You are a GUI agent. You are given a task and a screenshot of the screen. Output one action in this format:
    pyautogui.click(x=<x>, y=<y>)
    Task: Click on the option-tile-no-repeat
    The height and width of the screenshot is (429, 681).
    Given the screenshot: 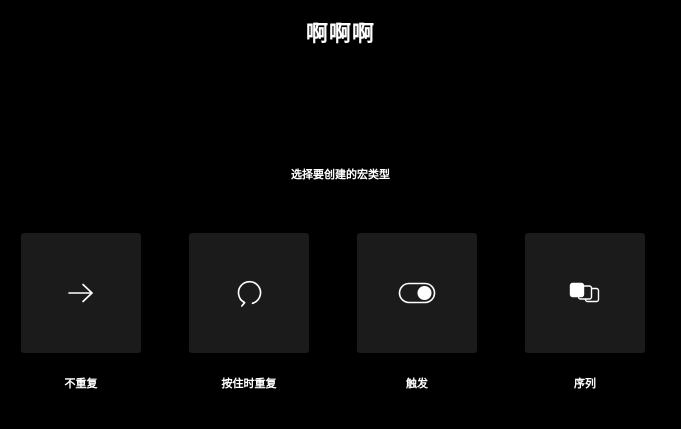 What is the action you would take?
    pyautogui.click(x=81, y=293)
    